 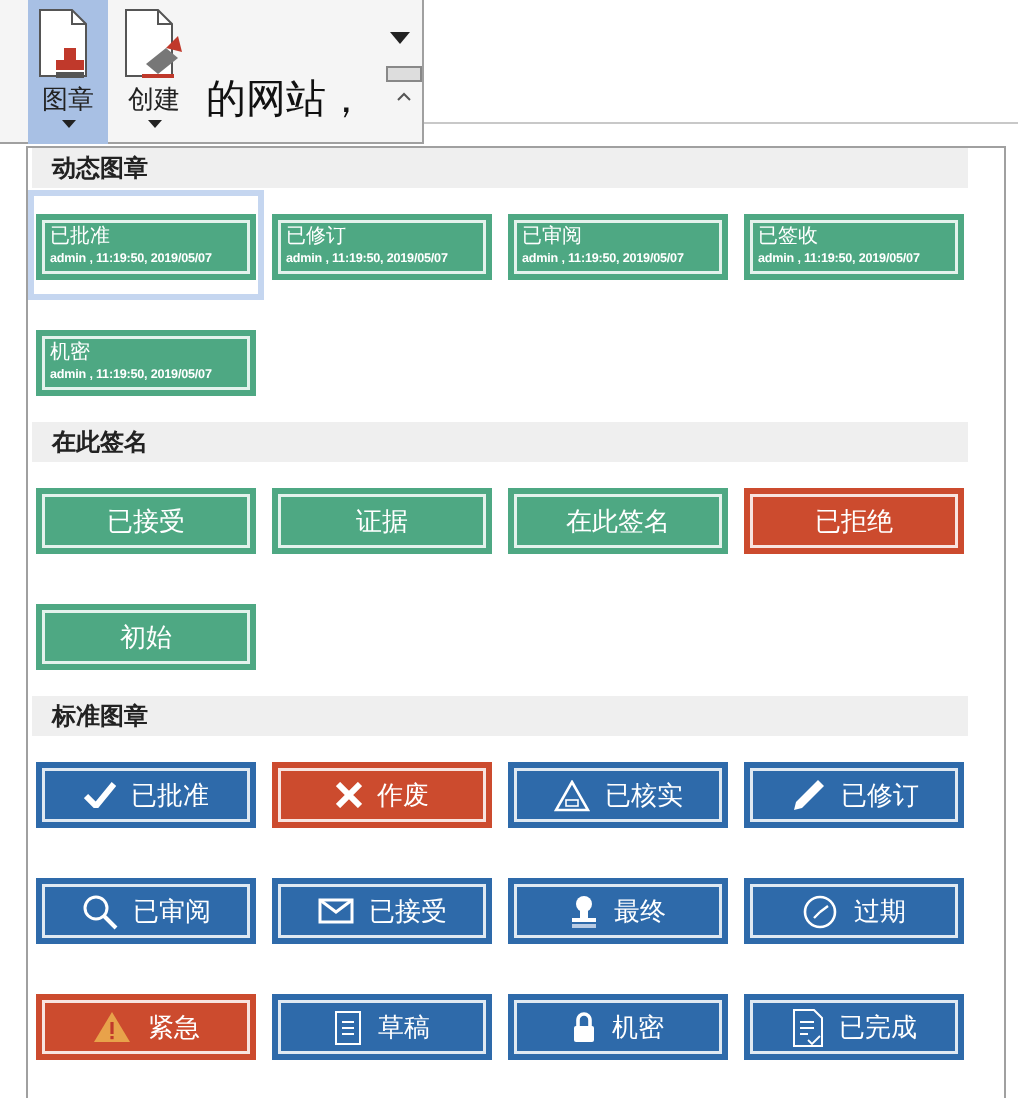 I want to click on stamp-button: 作废, so click(x=382, y=795).